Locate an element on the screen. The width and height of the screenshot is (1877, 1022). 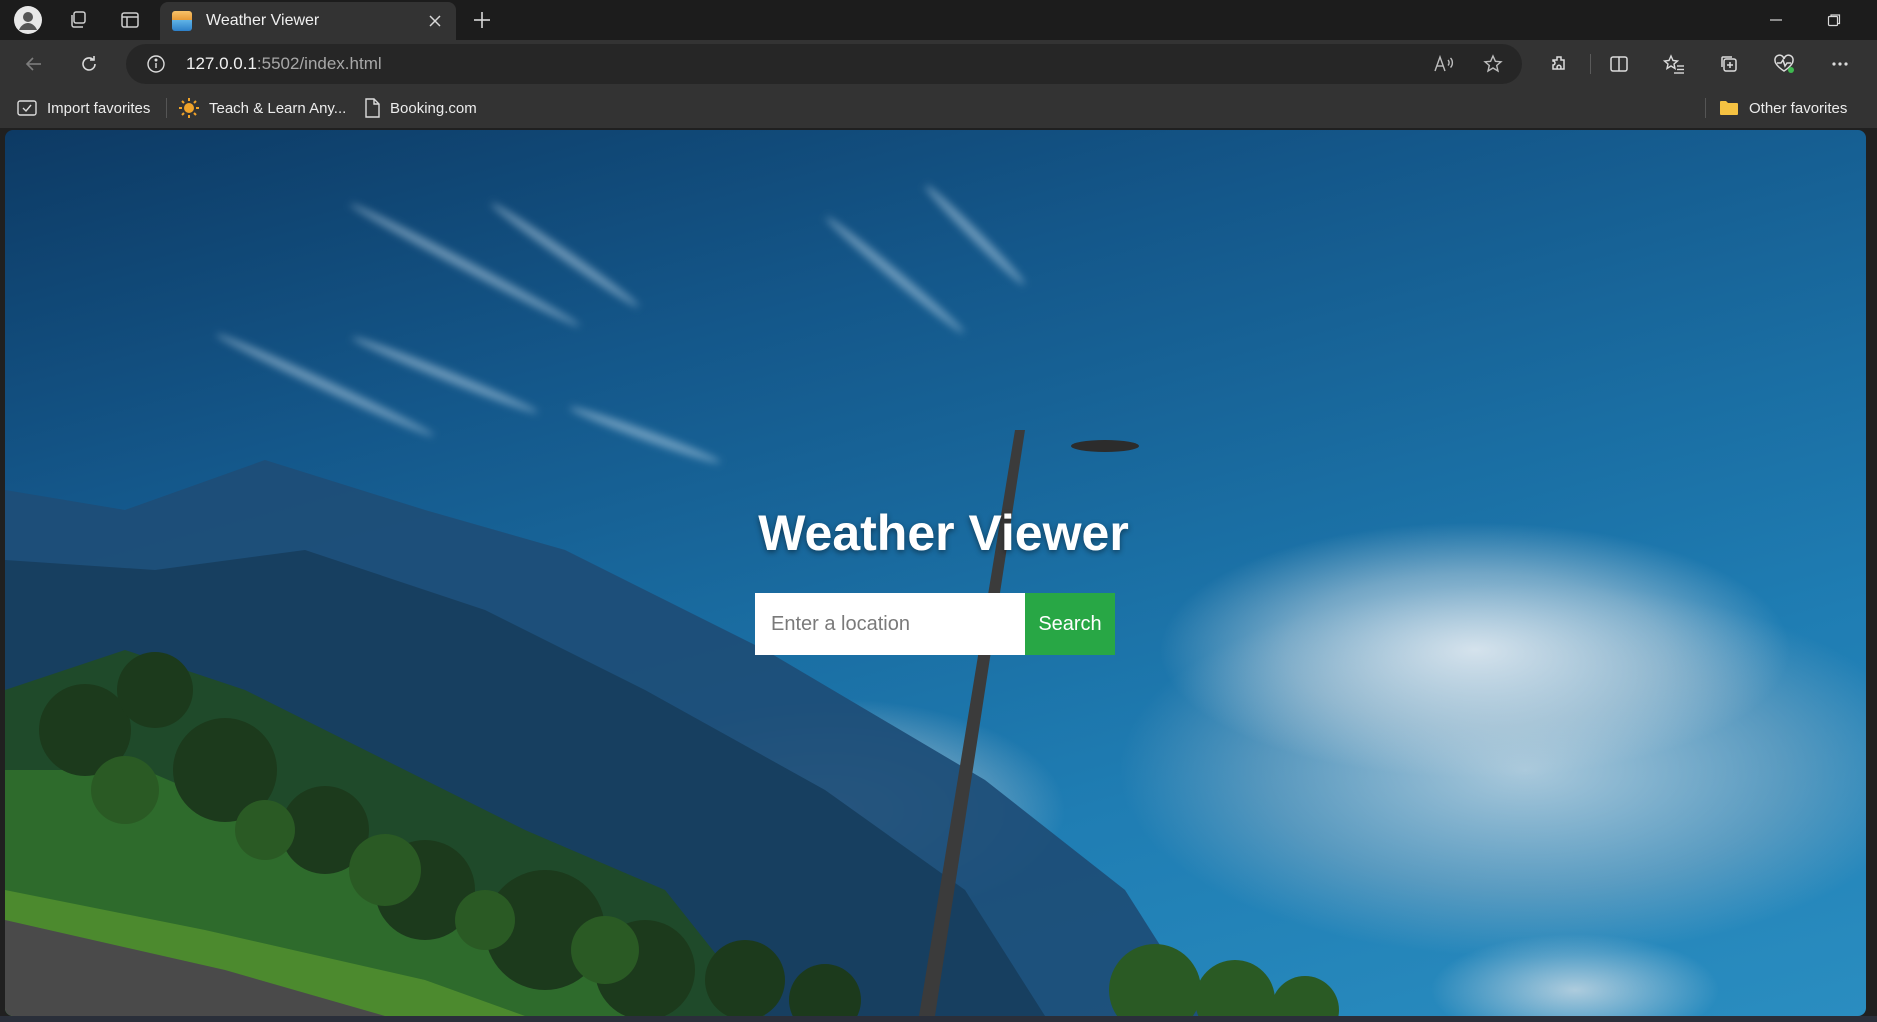
sun-icon is located at coordinates (189, 108).